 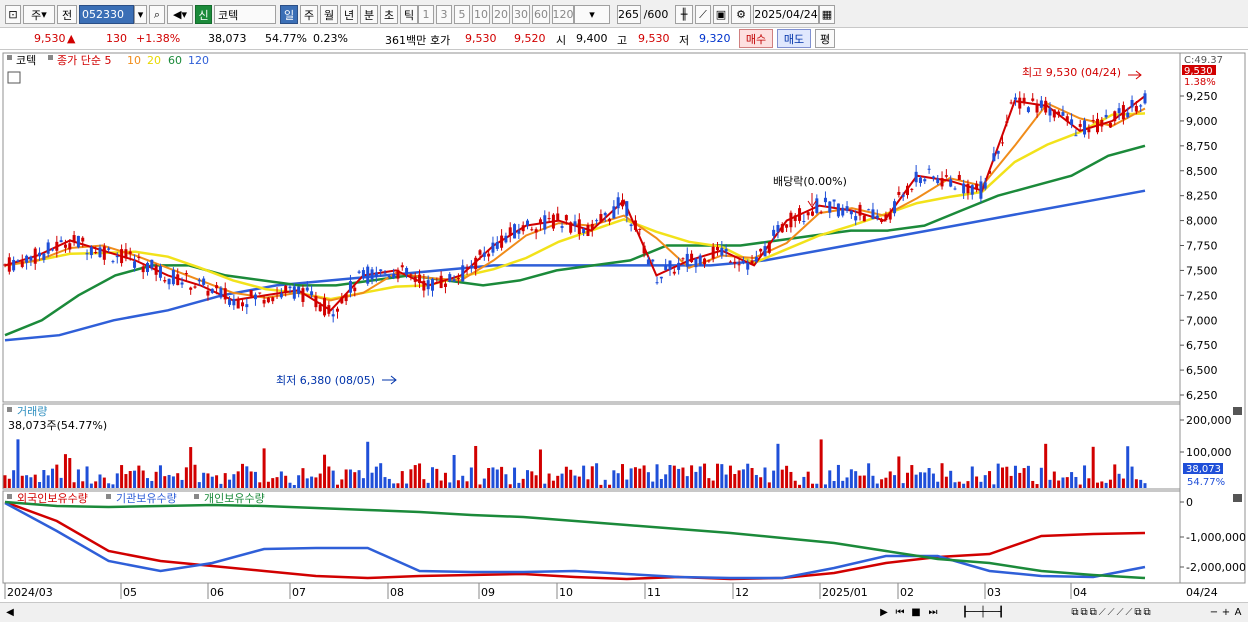 What do you see at coordinates (756, 38) in the screenshot?
I see `buy-button: 매수` at bounding box center [756, 38].